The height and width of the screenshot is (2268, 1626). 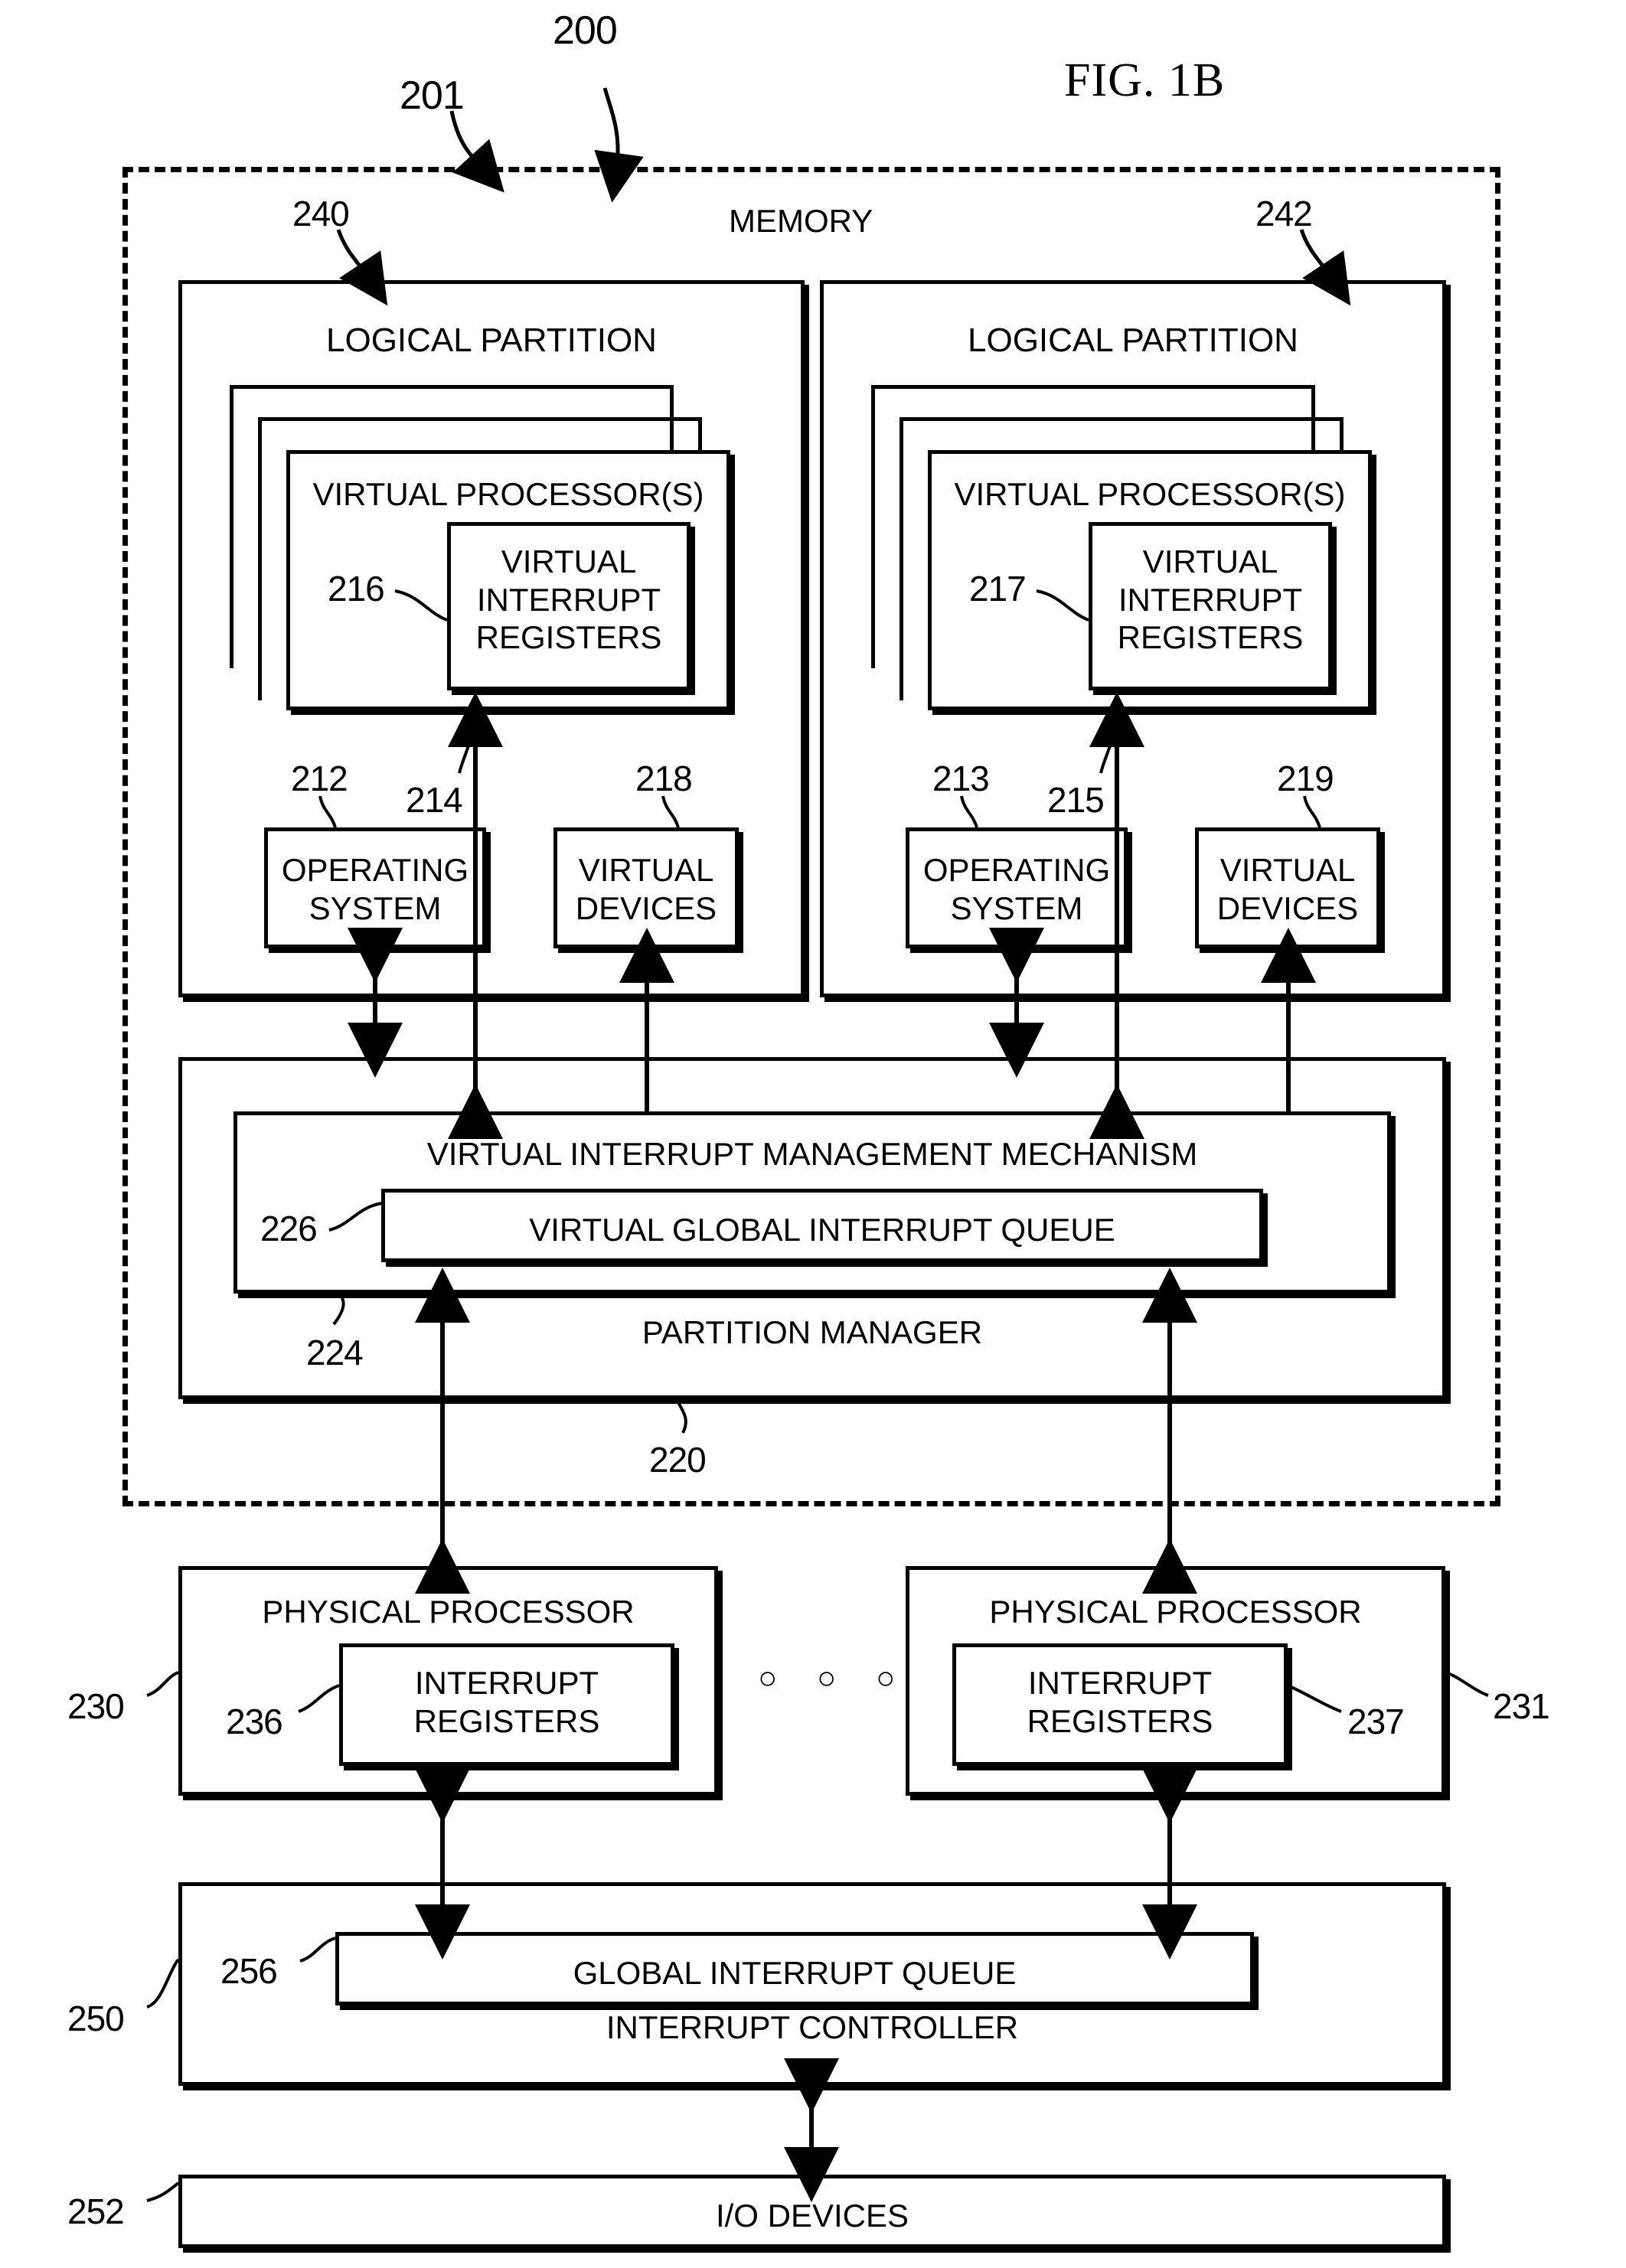 I want to click on interrupt-registers-box-left: INTERRUPT REGISTERS, so click(x=507, y=1705).